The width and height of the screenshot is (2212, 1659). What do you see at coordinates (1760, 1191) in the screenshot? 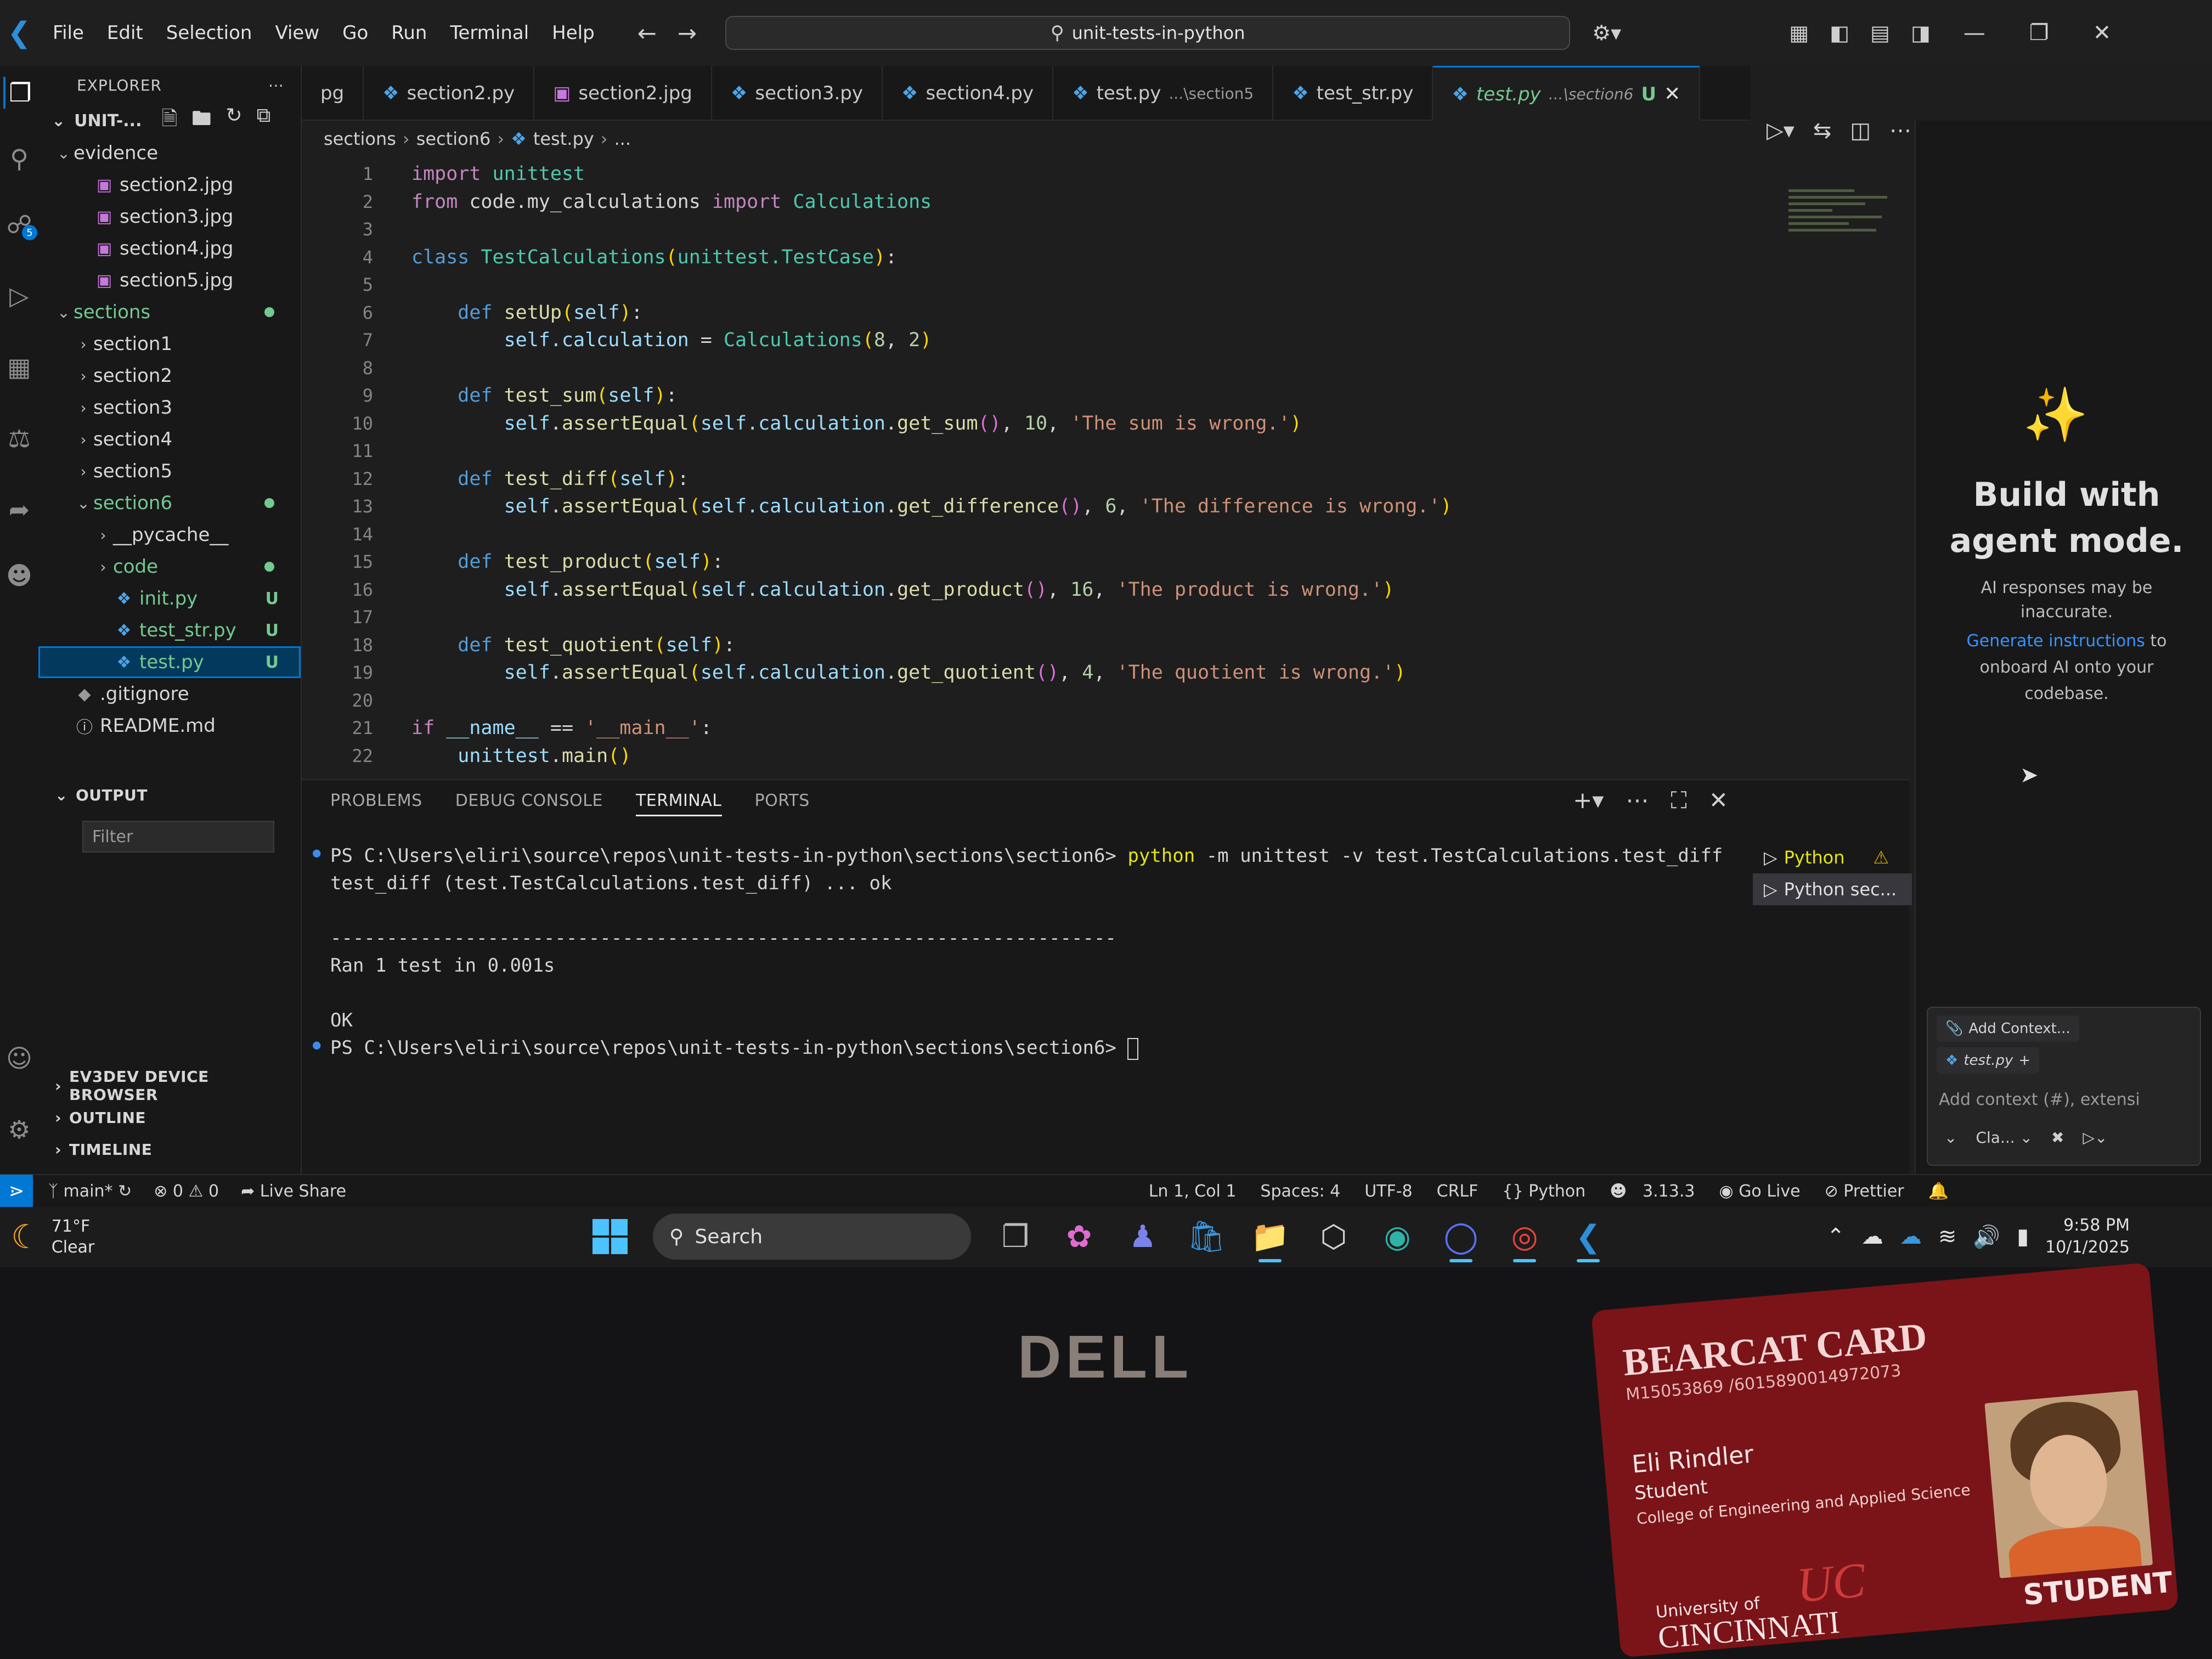
I see `go-live: ◉ Go Live` at bounding box center [1760, 1191].